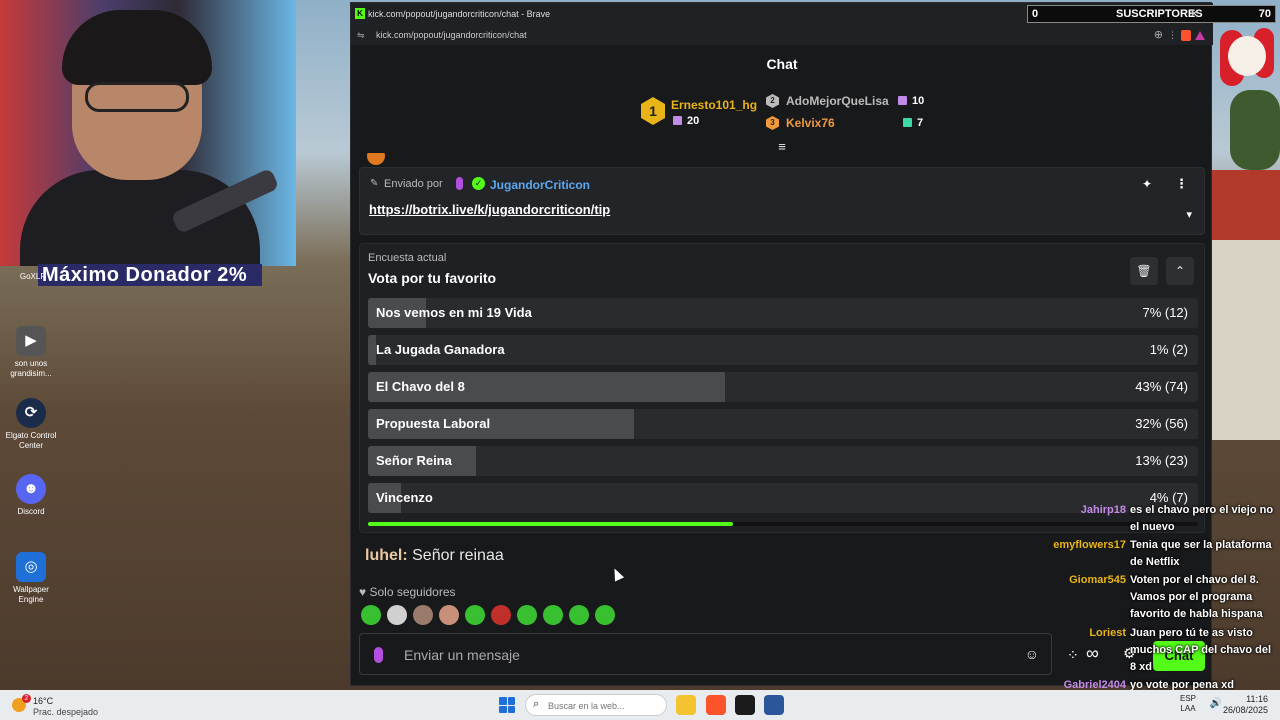 Image resolution: width=1280 pixels, height=720 pixels. I want to click on leaderboard-count-3: 7, so click(920, 123).